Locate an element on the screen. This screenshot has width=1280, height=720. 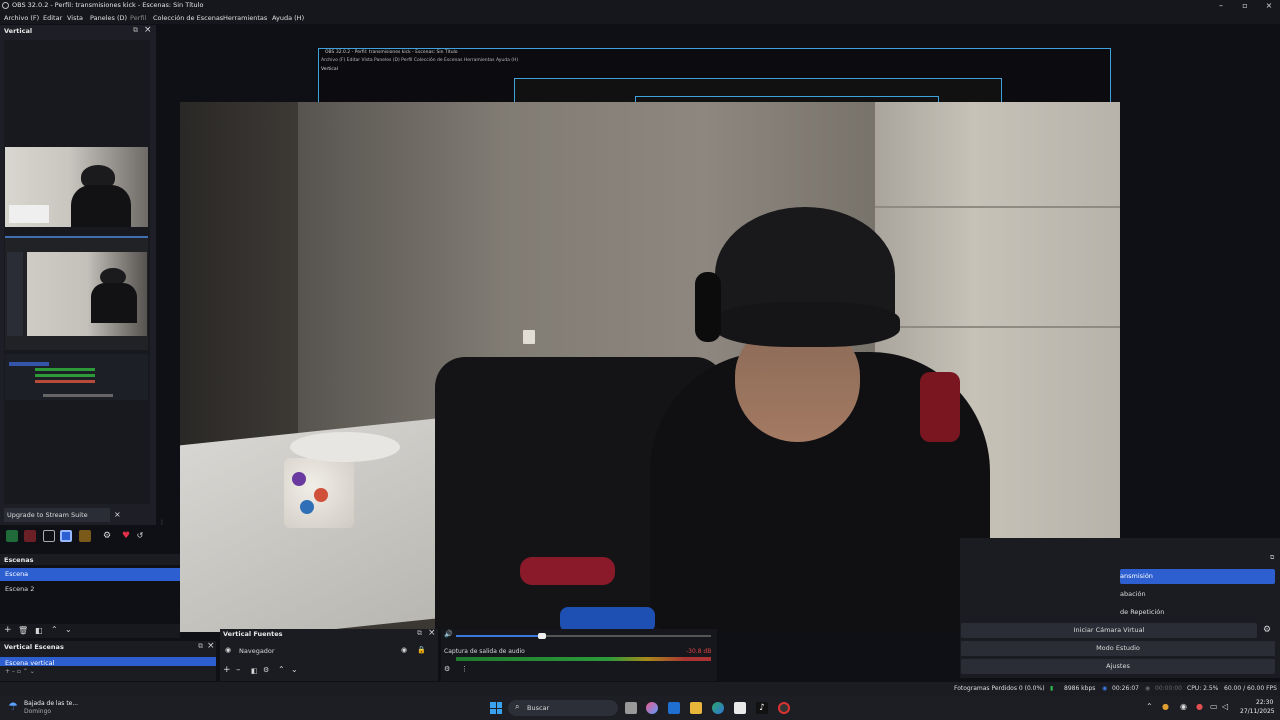
volume-icon: ◁ is located at coordinates (1225, 706).